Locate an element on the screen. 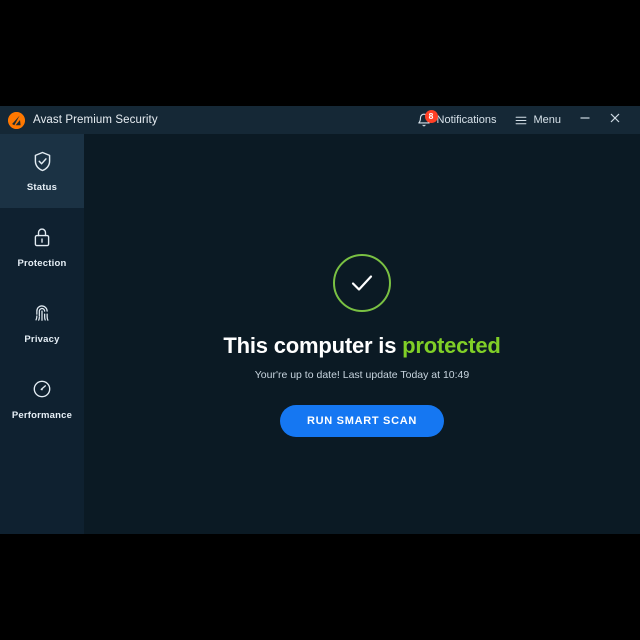 This screenshot has height=640, width=640. sidebar-item-protection: Protection is located at coordinates (42, 247).